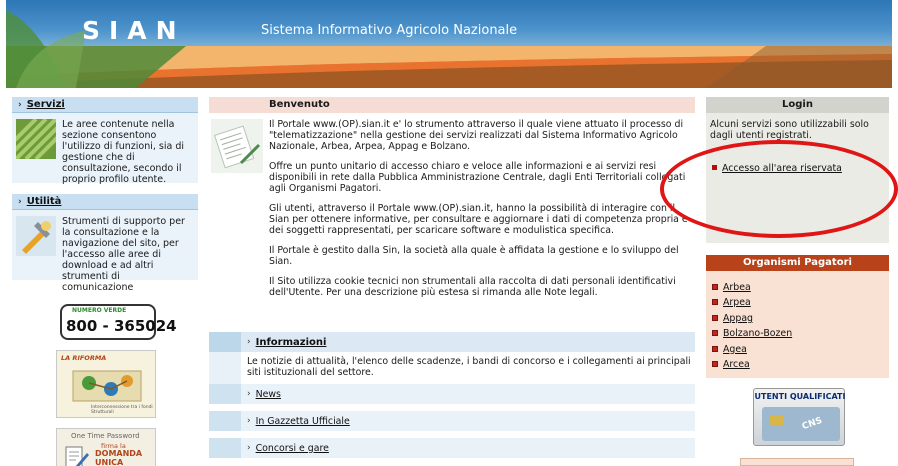 This screenshot has height=466, width=898. Describe the element at coordinates (449, 67) in the screenshot. I see `header-field-graphic` at that location.